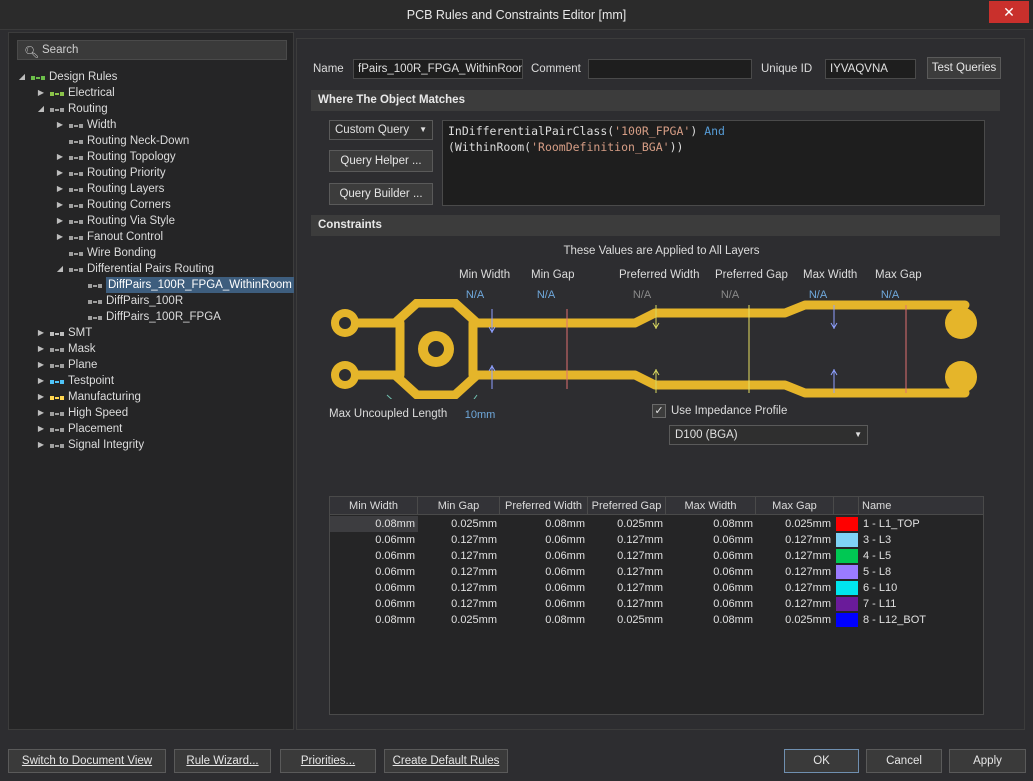  Describe the element at coordinates (446, 761) in the screenshot. I see `create-default-rules-button: Create Default Rules` at that location.